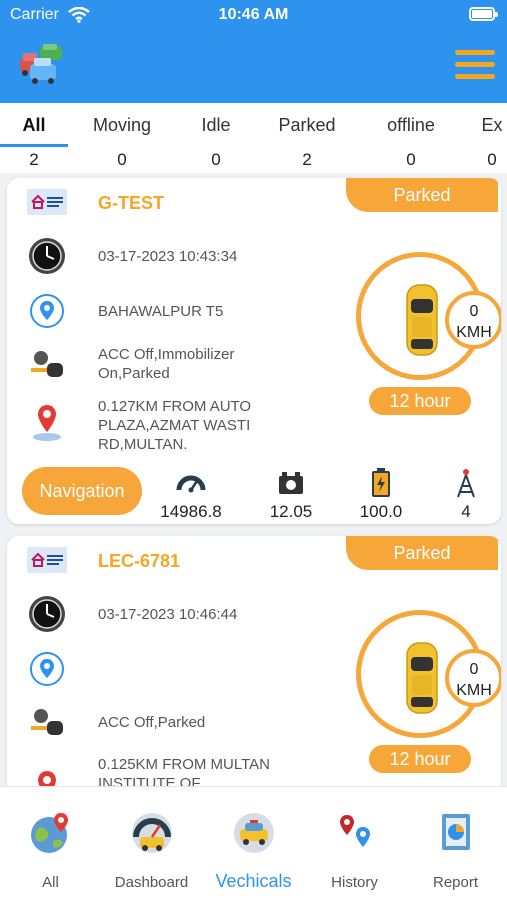 The width and height of the screenshot is (507, 900). What do you see at coordinates (139, 561) in the screenshot?
I see `vehicle-plate: LEC-6781` at bounding box center [139, 561].